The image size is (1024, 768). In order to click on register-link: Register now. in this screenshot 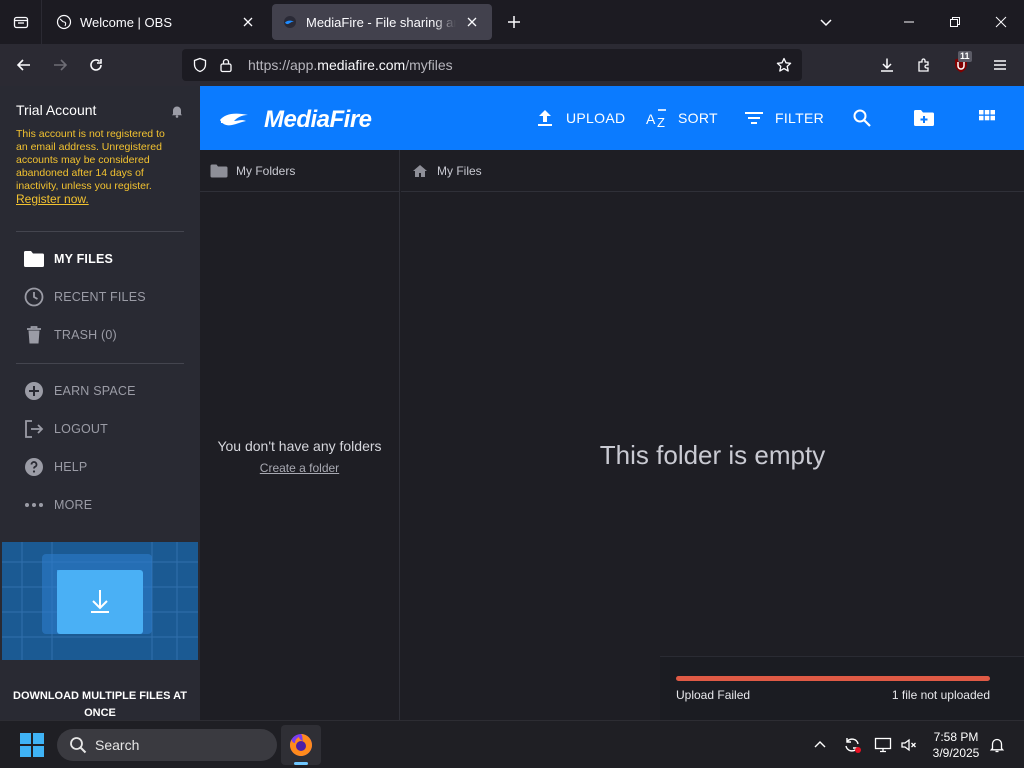, I will do `click(52, 199)`.